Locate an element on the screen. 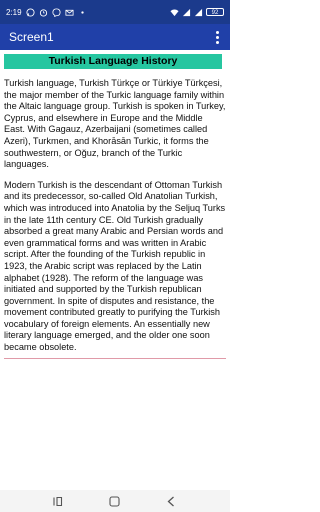 The height and width of the screenshot is (512, 320). status-bar: 2:19 92 is located at coordinates (115, 12).